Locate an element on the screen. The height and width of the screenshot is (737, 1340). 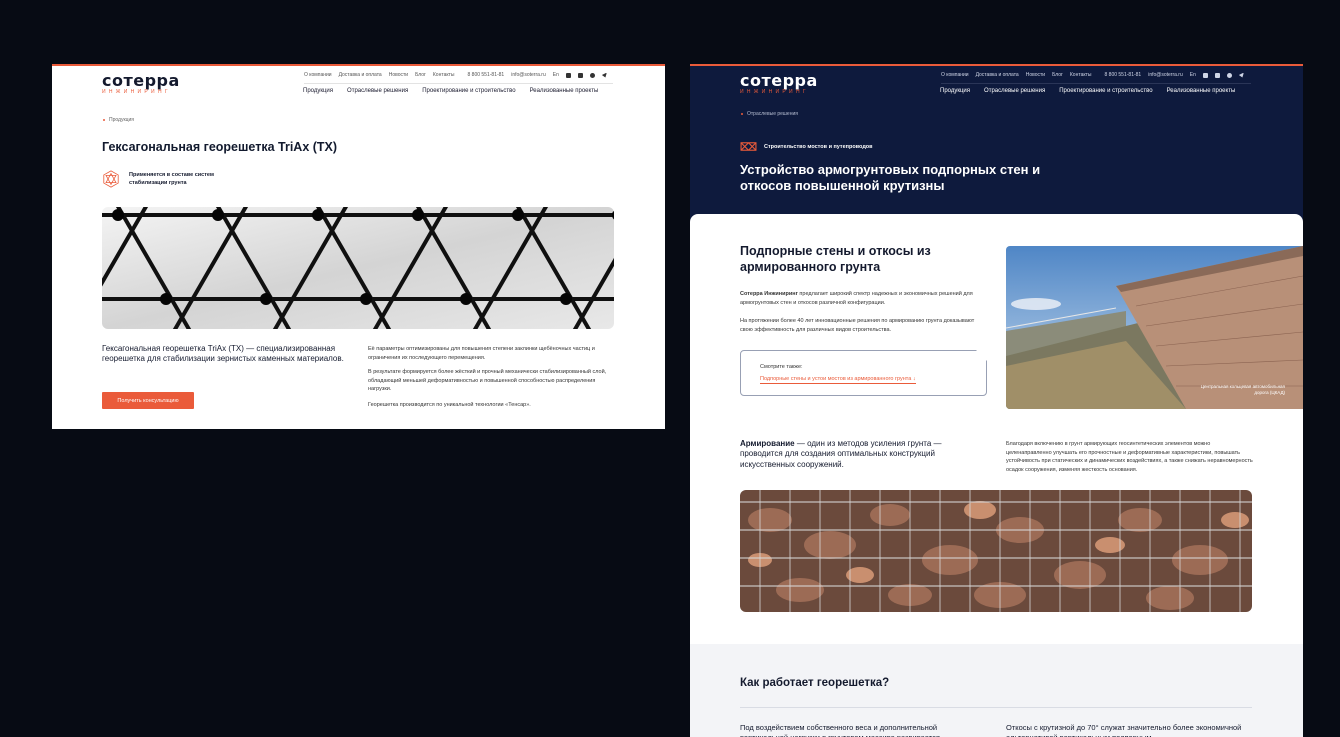
breadcrumb: Продукция is located at coordinates (118, 120).